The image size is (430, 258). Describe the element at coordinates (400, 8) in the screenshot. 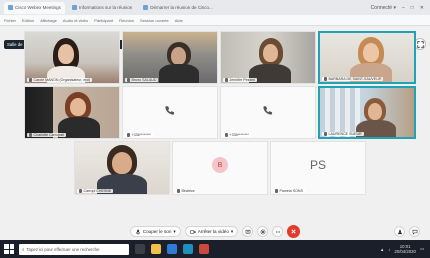

I see `window-controls: Connecté ▾ – □ ✕` at that location.